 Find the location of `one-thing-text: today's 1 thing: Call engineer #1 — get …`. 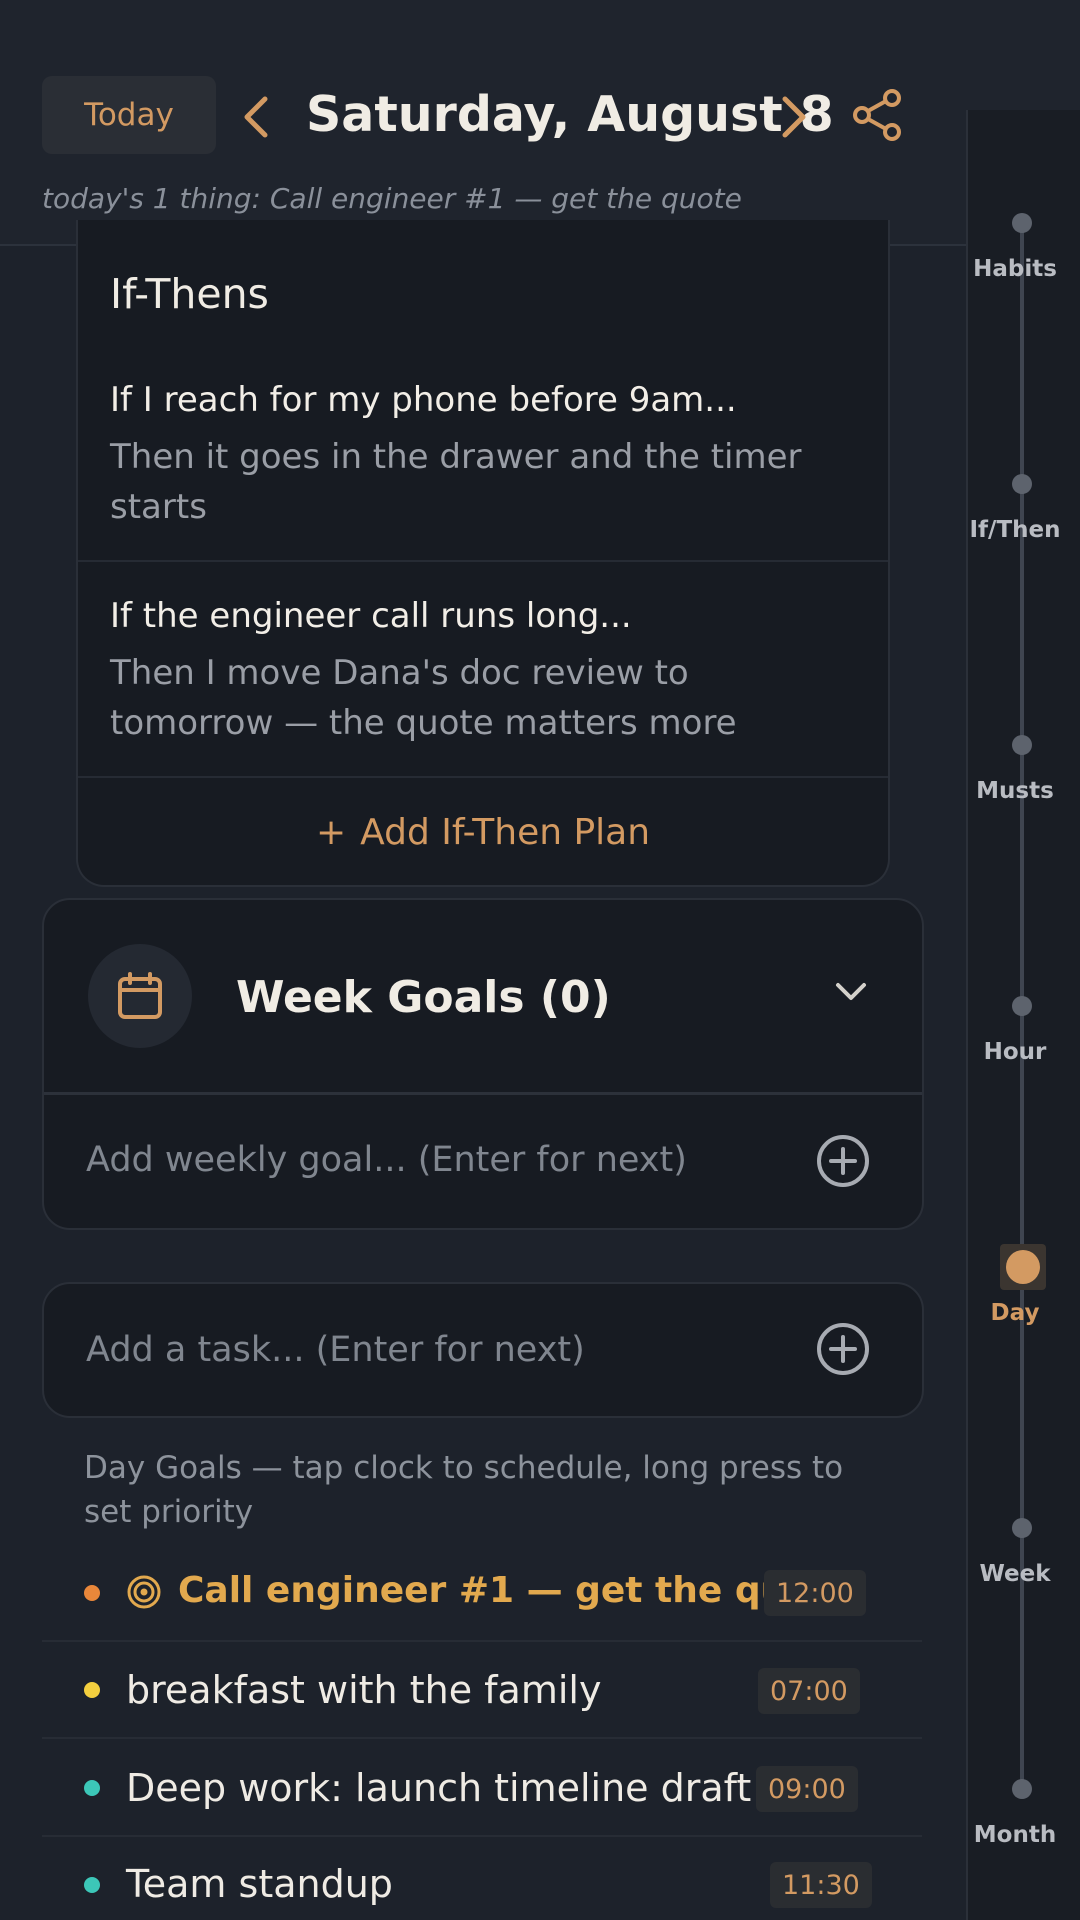

one-thing-text: today's 1 thing: Call engineer #1 — get … is located at coordinates (392, 198).